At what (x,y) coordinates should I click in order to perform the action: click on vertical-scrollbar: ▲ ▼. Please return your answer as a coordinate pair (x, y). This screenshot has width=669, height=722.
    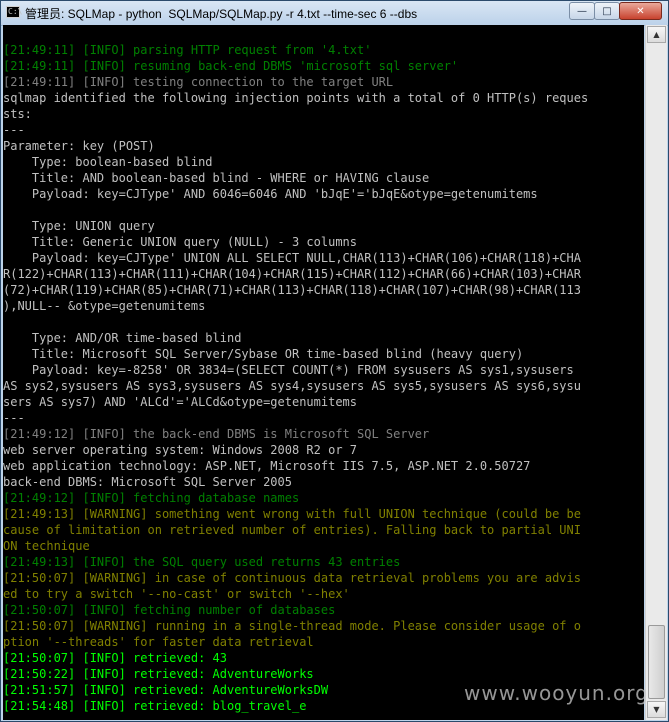
    Looking at the image, I should click on (656, 372).